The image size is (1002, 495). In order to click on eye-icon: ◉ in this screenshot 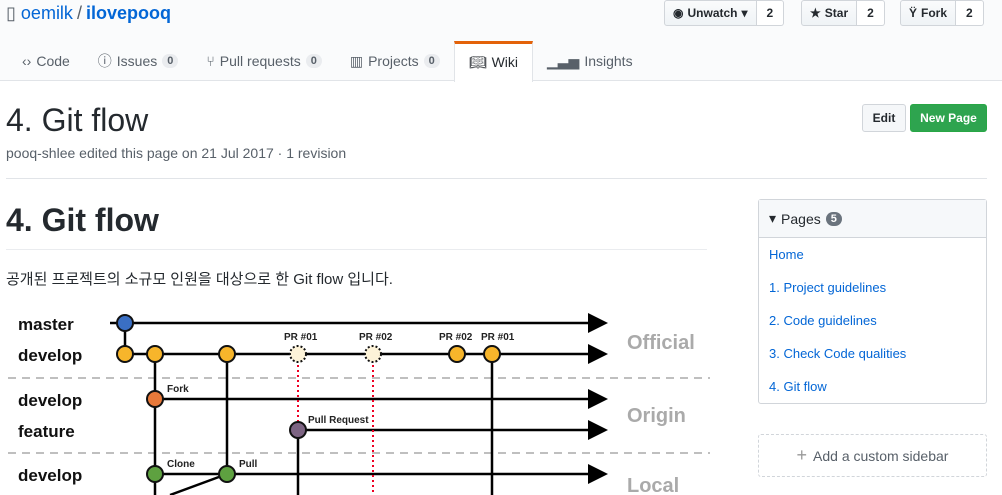, I will do `click(678, 13)`.